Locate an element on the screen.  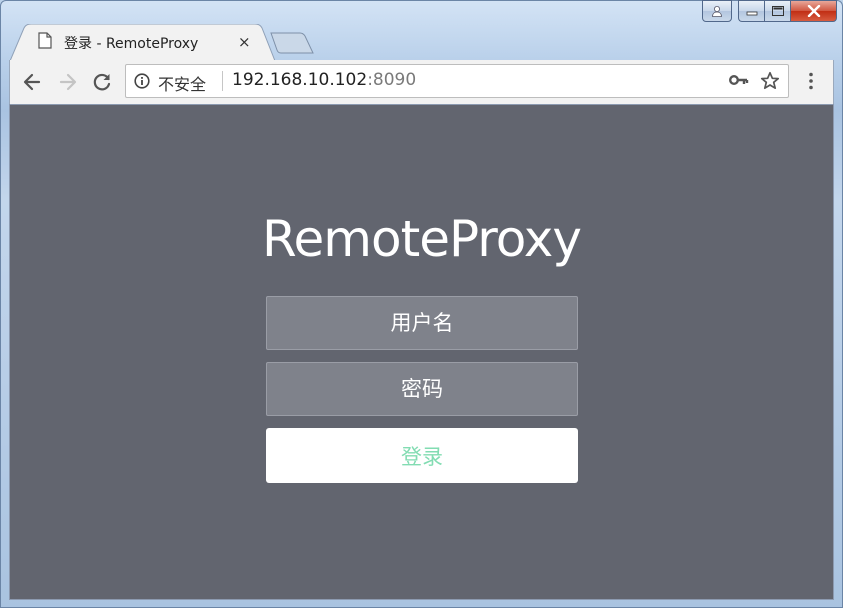
address-bar is located at coordinates (457, 81).